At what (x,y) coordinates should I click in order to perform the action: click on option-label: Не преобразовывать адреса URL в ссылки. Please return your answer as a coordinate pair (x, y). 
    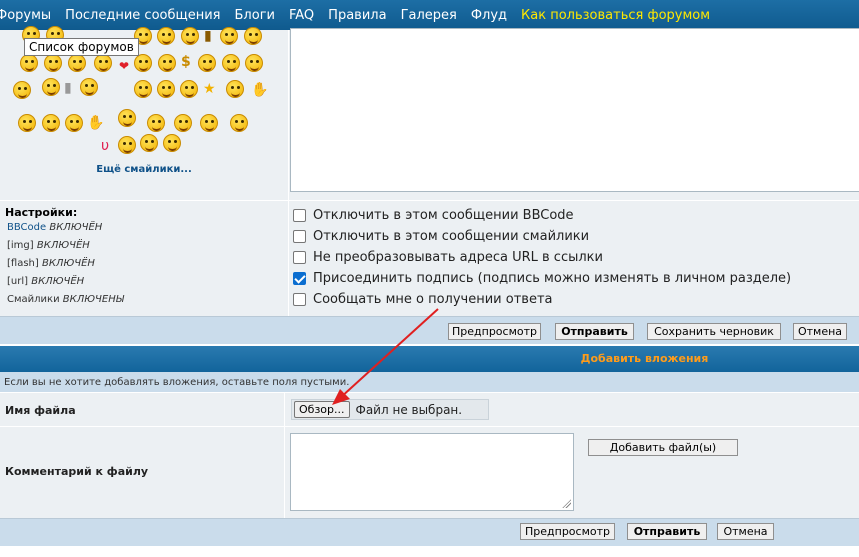
    Looking at the image, I should click on (458, 257).